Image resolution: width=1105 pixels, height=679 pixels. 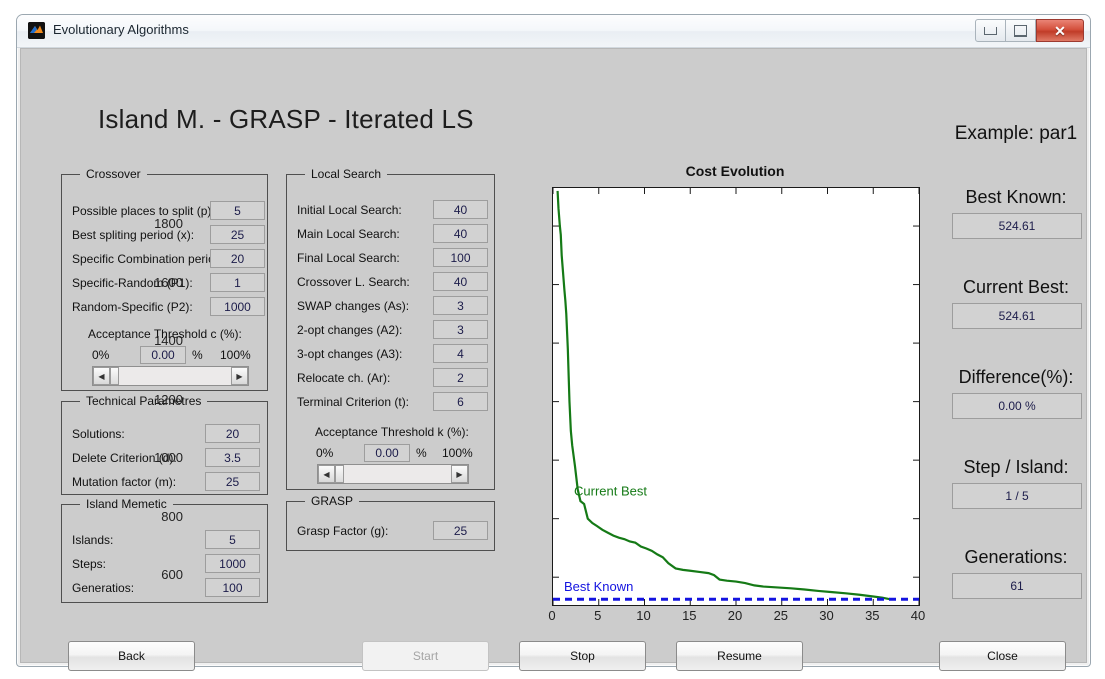 I want to click on label-random-specific: Random-Specific (P2):, so click(x=132, y=307).